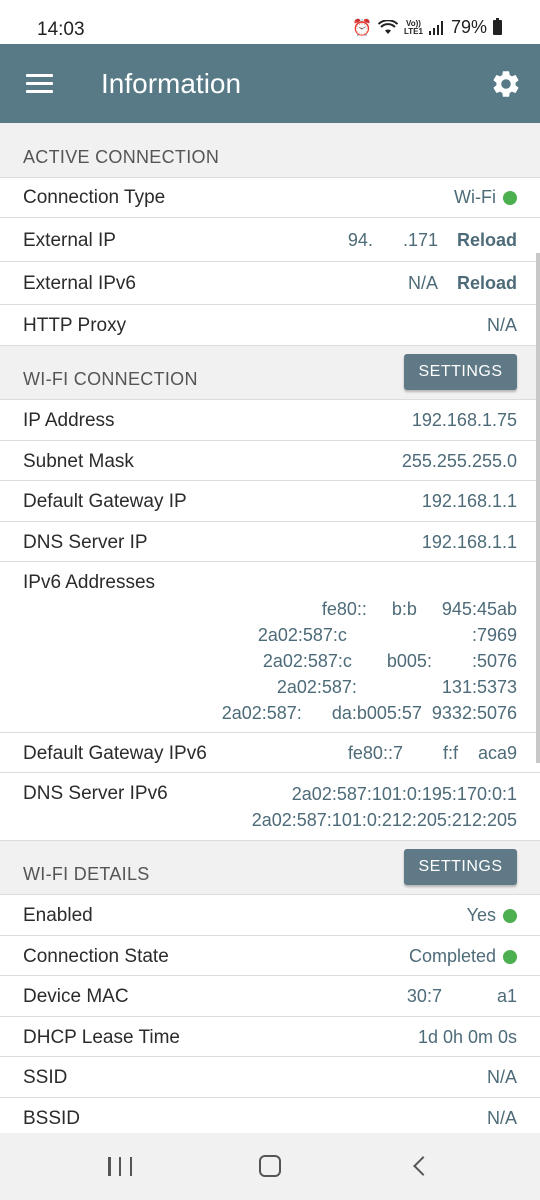  I want to click on row-value: Wi-Fi, so click(485, 197).